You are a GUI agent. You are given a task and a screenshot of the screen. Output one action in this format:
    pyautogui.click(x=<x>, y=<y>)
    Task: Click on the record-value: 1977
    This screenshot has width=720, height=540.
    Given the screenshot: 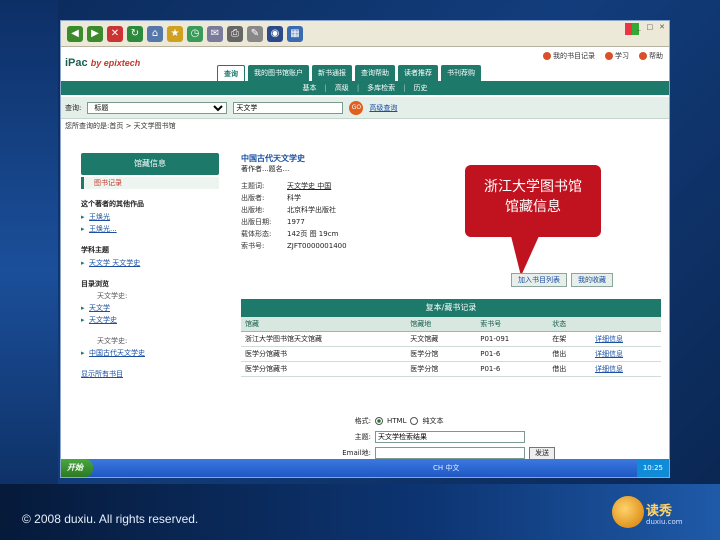 What is the action you would take?
    pyautogui.click(x=296, y=222)
    